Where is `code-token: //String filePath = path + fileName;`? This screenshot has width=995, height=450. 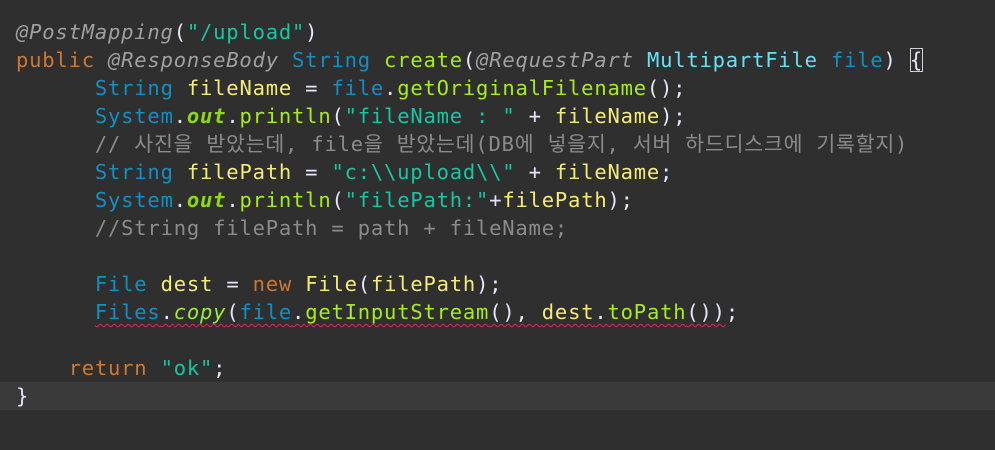
code-token: //String filePath = path + fileName; is located at coordinates (331, 228).